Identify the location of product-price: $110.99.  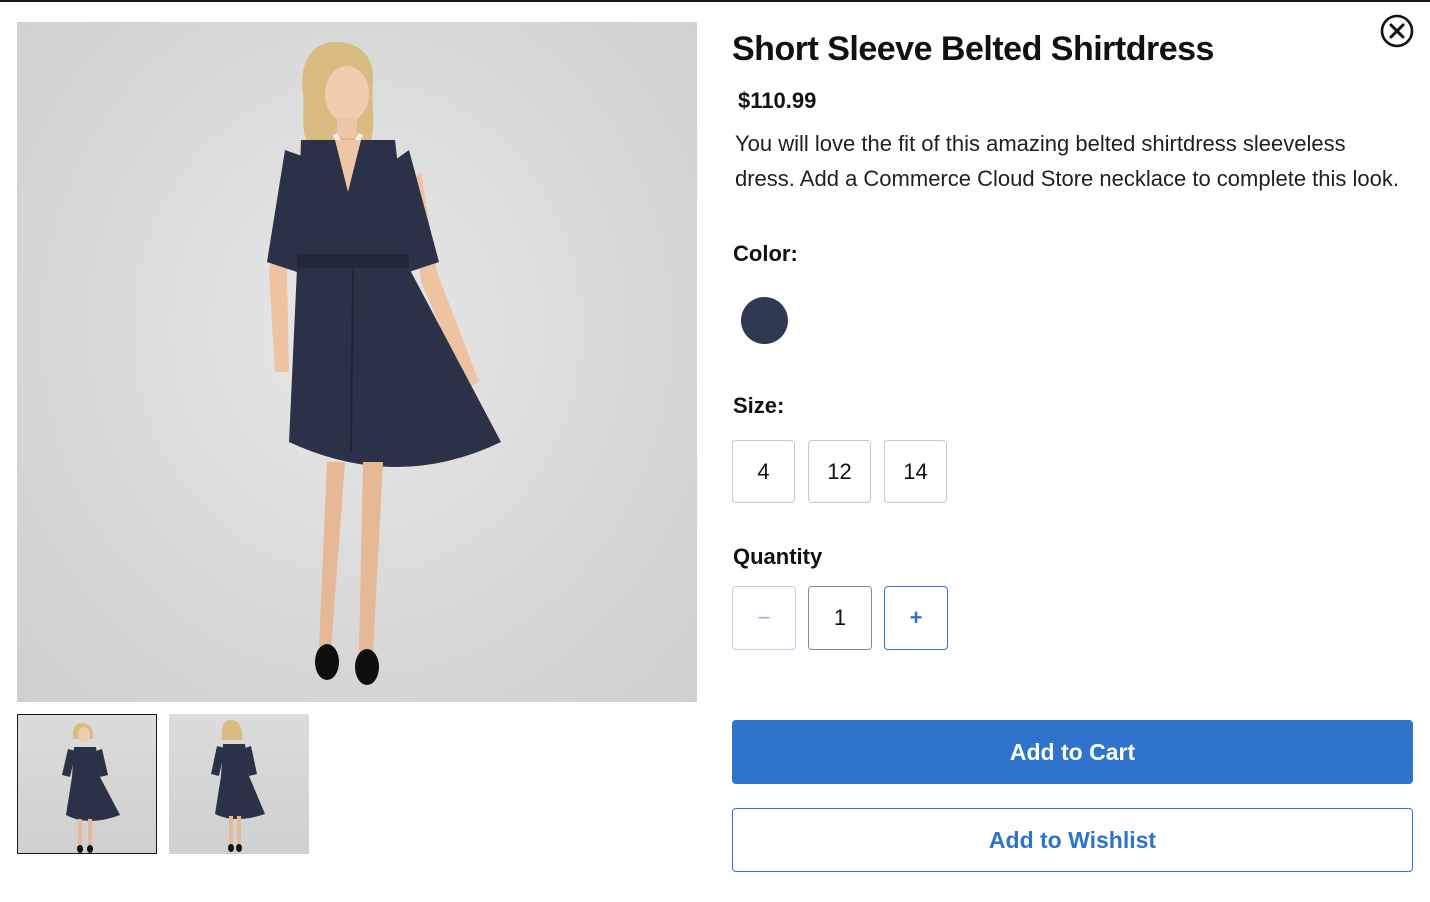
(777, 100).